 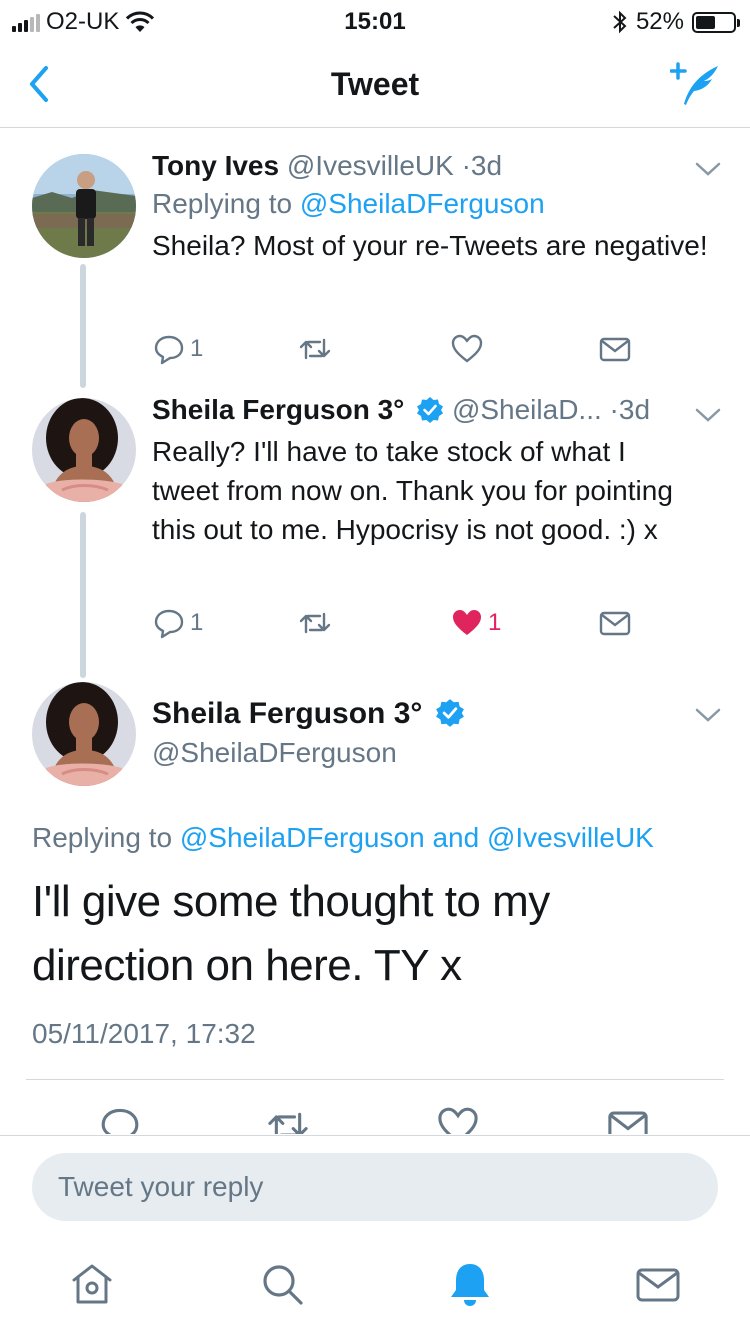 I want to click on like-button: 1, so click(x=475, y=623).